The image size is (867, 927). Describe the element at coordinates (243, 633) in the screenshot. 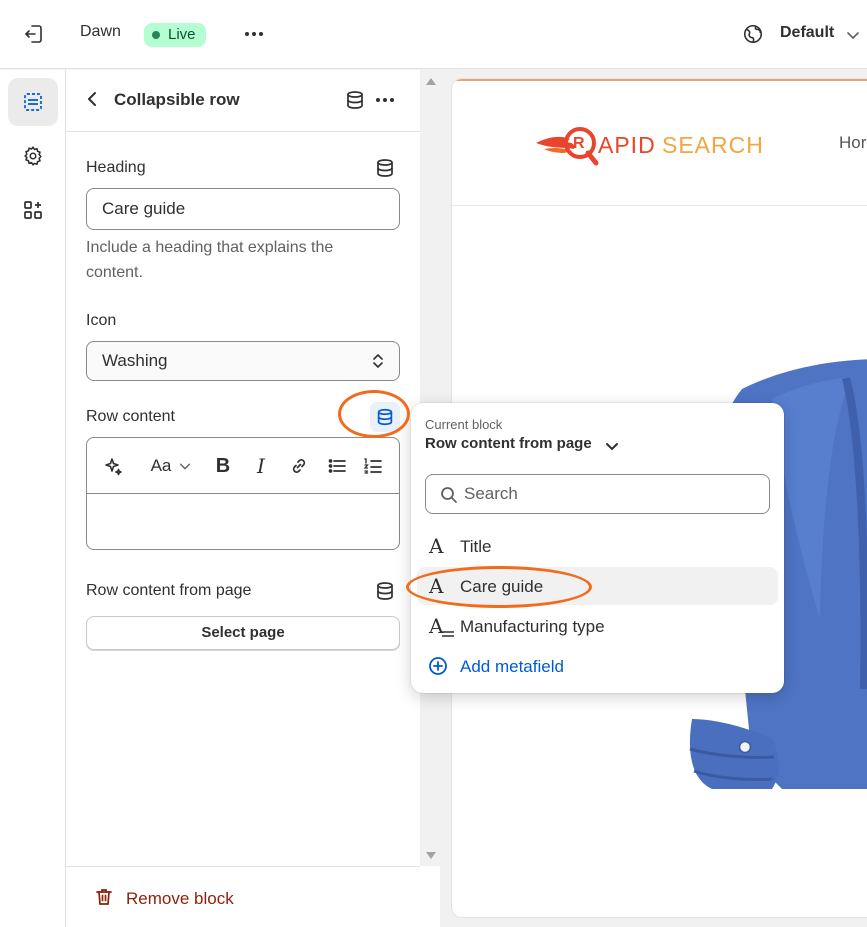

I see `select-page-button: Select page` at that location.